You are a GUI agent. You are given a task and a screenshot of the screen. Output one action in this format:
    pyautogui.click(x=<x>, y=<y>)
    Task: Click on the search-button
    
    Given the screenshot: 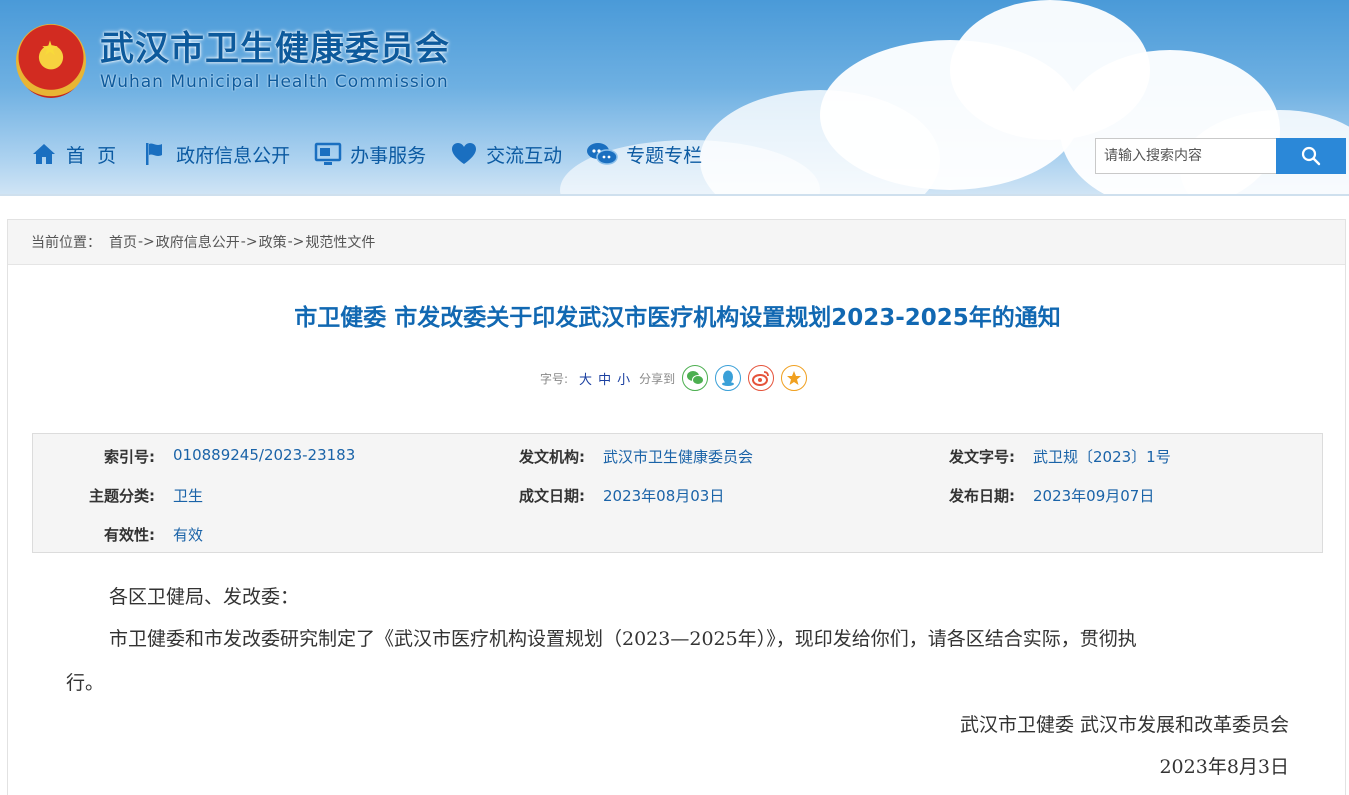 What is the action you would take?
    pyautogui.click(x=1311, y=156)
    